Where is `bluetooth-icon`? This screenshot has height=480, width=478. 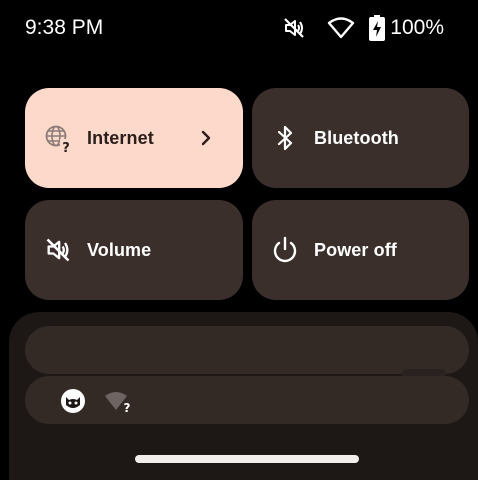
bluetooth-icon is located at coordinates (285, 138).